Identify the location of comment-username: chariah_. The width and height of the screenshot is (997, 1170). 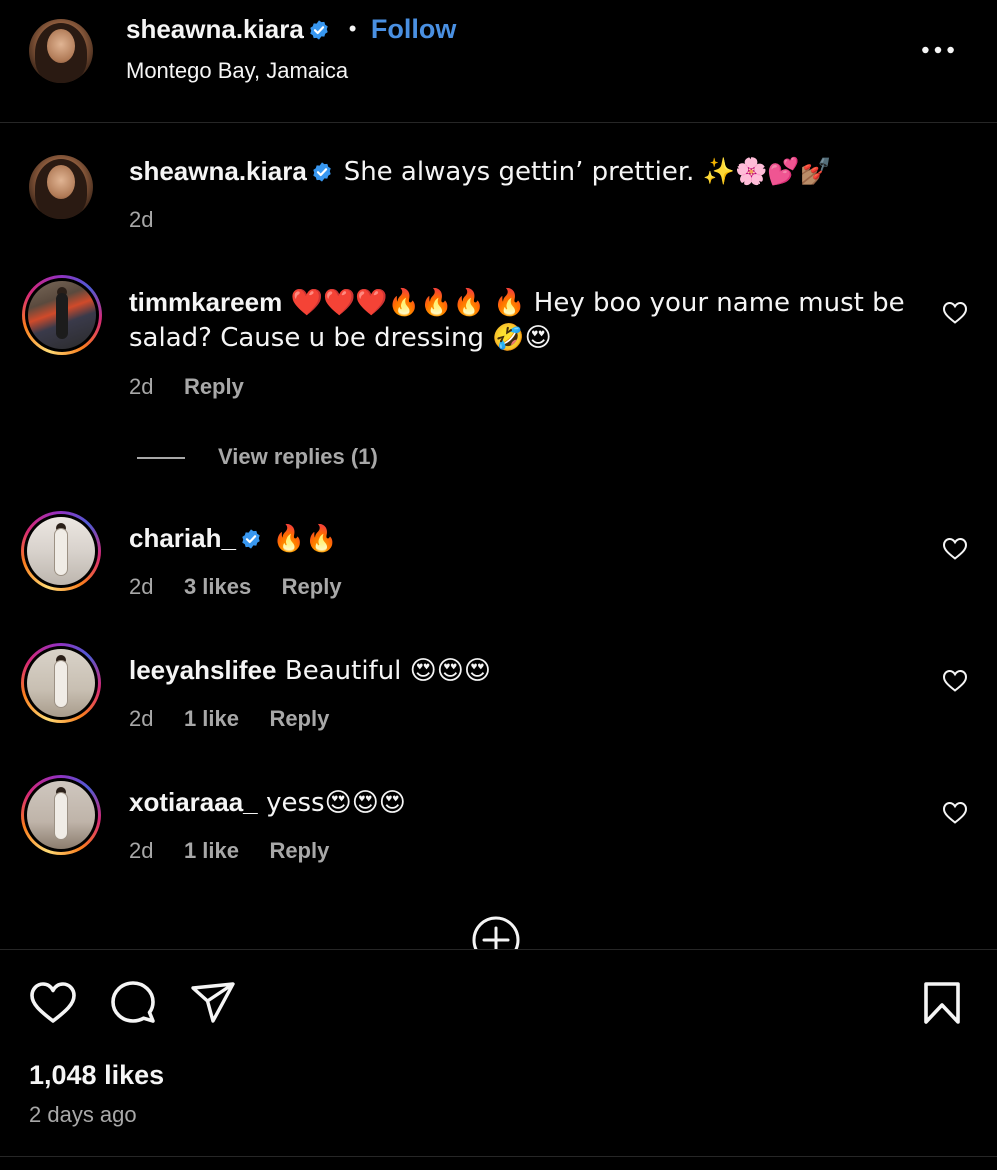
(182, 538).